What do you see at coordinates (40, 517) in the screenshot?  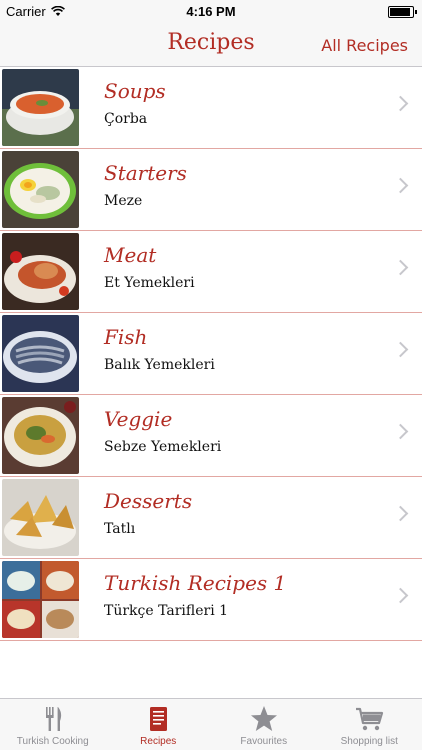 I see `desserts-thumbnail` at bounding box center [40, 517].